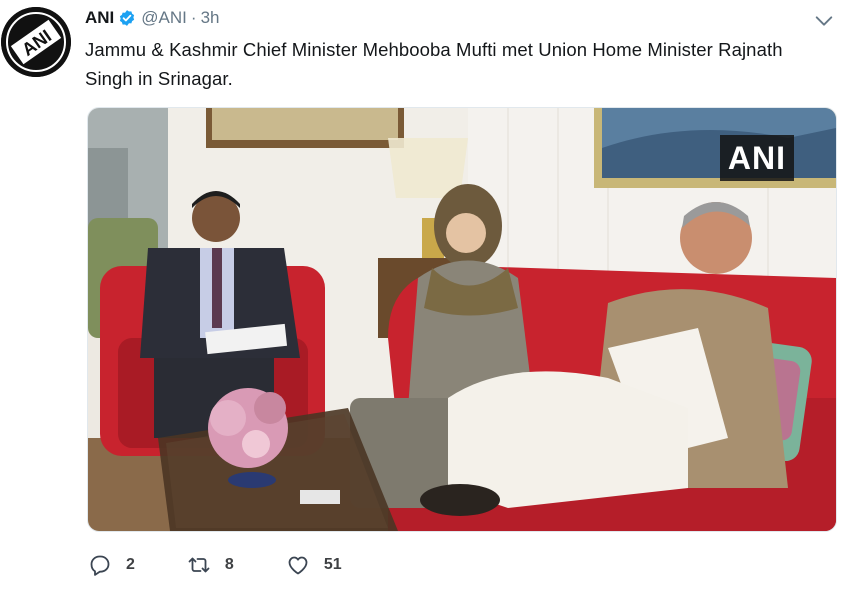 The image size is (850, 598). I want to click on retweet-icon, so click(199, 565).